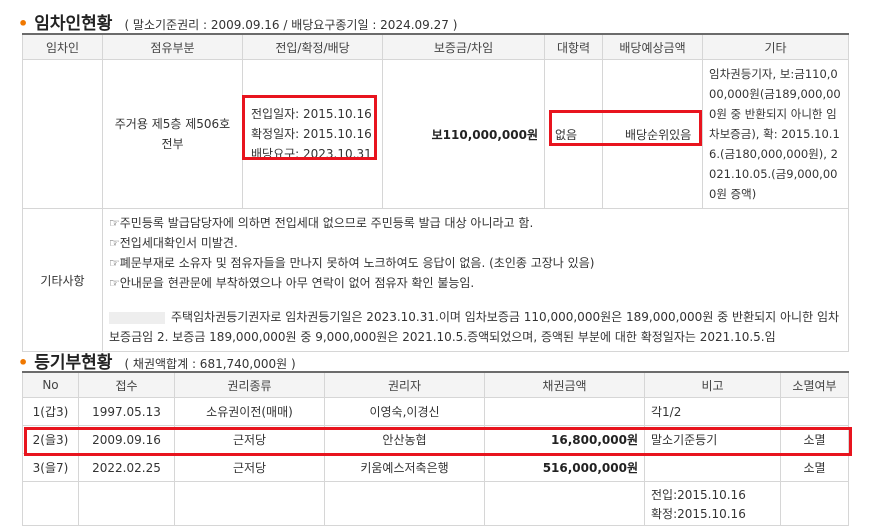 The image size is (882, 532). What do you see at coordinates (712, 467) in the screenshot?
I see `row-note` at bounding box center [712, 467].